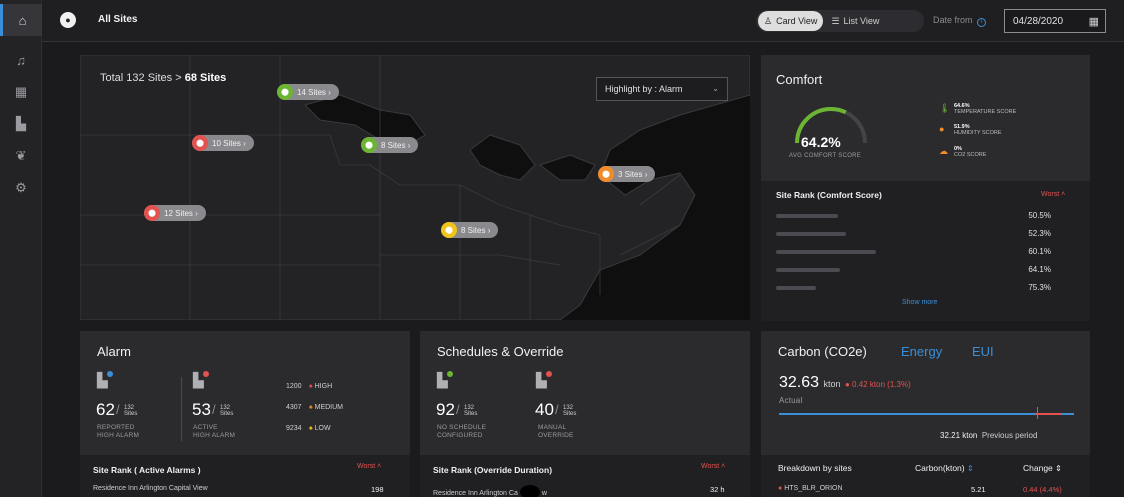  What do you see at coordinates (118, 435) in the screenshot?
I see `reported-label-2: HIGH ALARM` at bounding box center [118, 435].